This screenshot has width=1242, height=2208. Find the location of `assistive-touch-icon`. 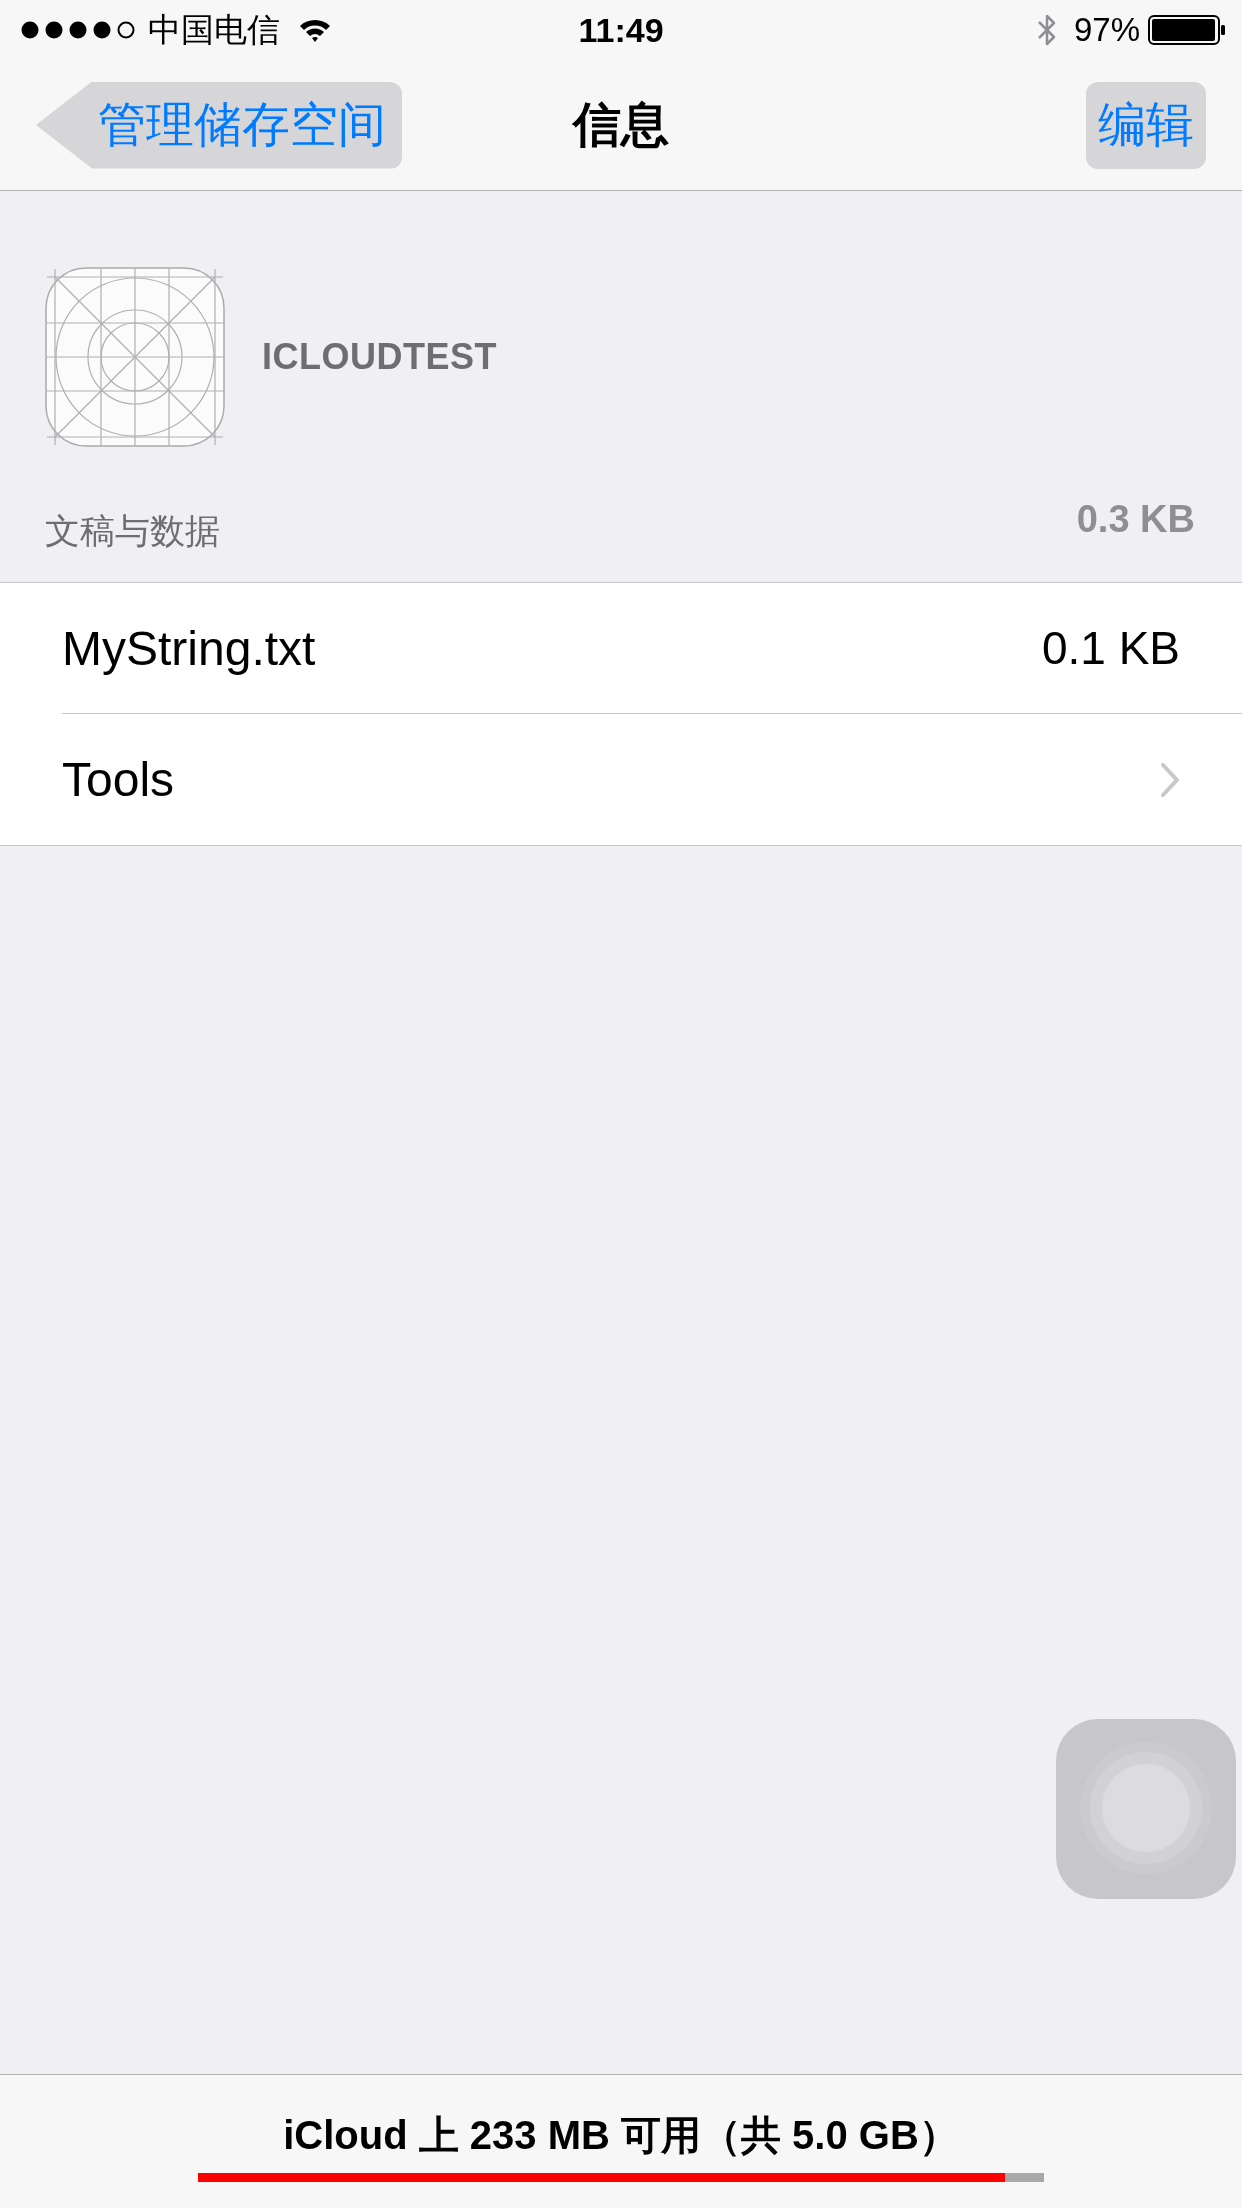

assistive-touch-icon is located at coordinates (1146, 1809).